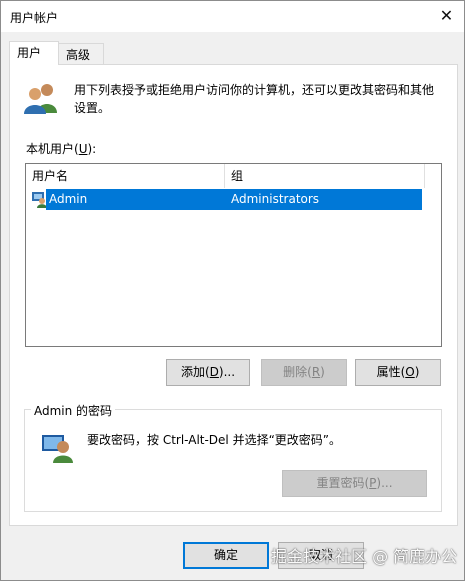  Describe the element at coordinates (57, 449) in the screenshot. I see `user-password-icon` at that location.